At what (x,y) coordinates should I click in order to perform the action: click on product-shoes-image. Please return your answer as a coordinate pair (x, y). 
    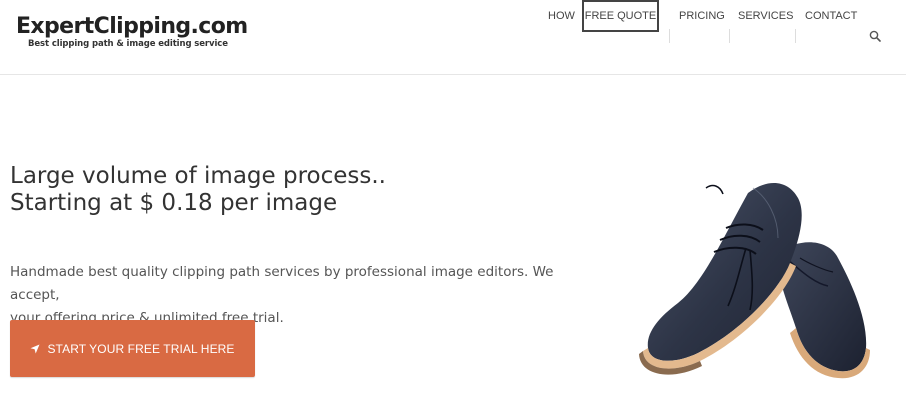
    Looking at the image, I should click on (754, 280).